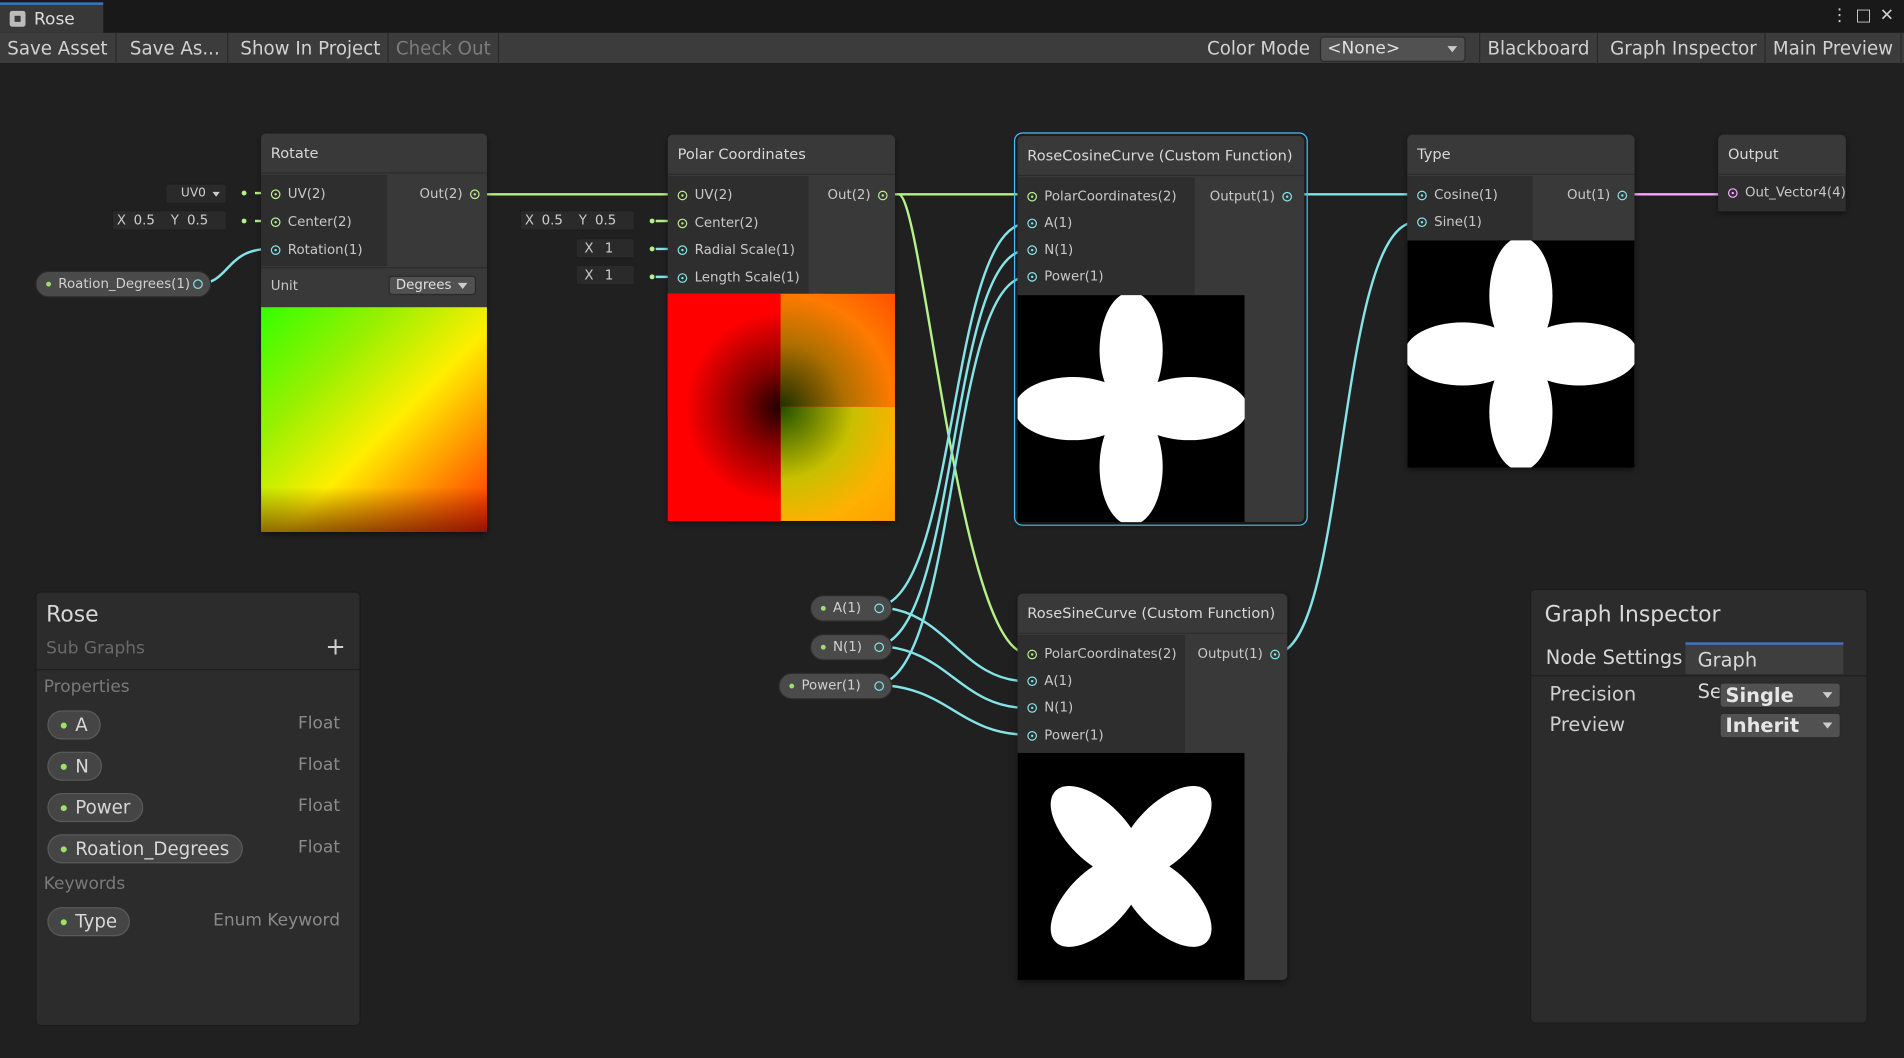  Describe the element at coordinates (1839, 15) in the screenshot. I see `more-menu-icon: ⋮` at that location.